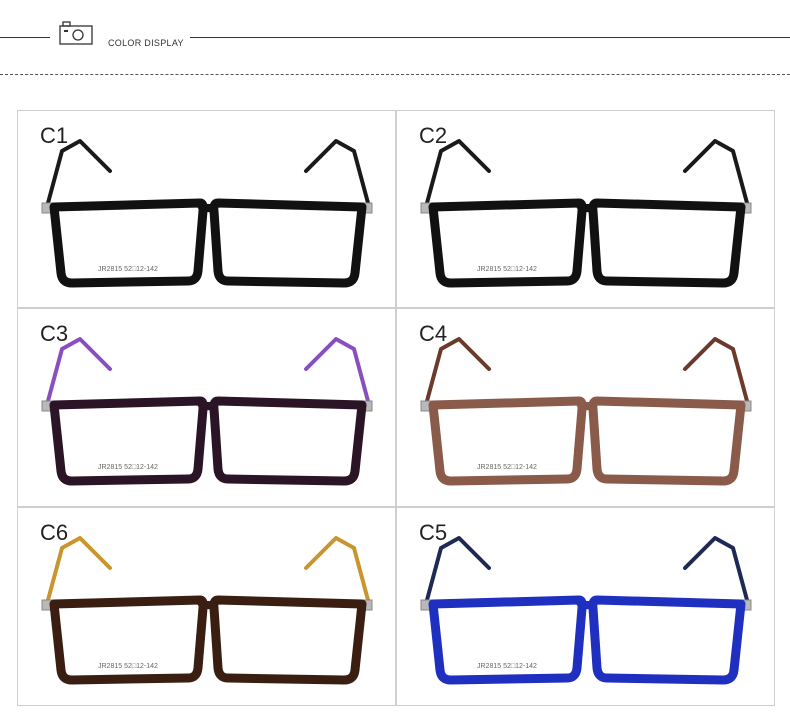 This screenshot has height=713, width=790. What do you see at coordinates (490, 37) in the screenshot?
I see `header-divider-right` at bounding box center [490, 37].